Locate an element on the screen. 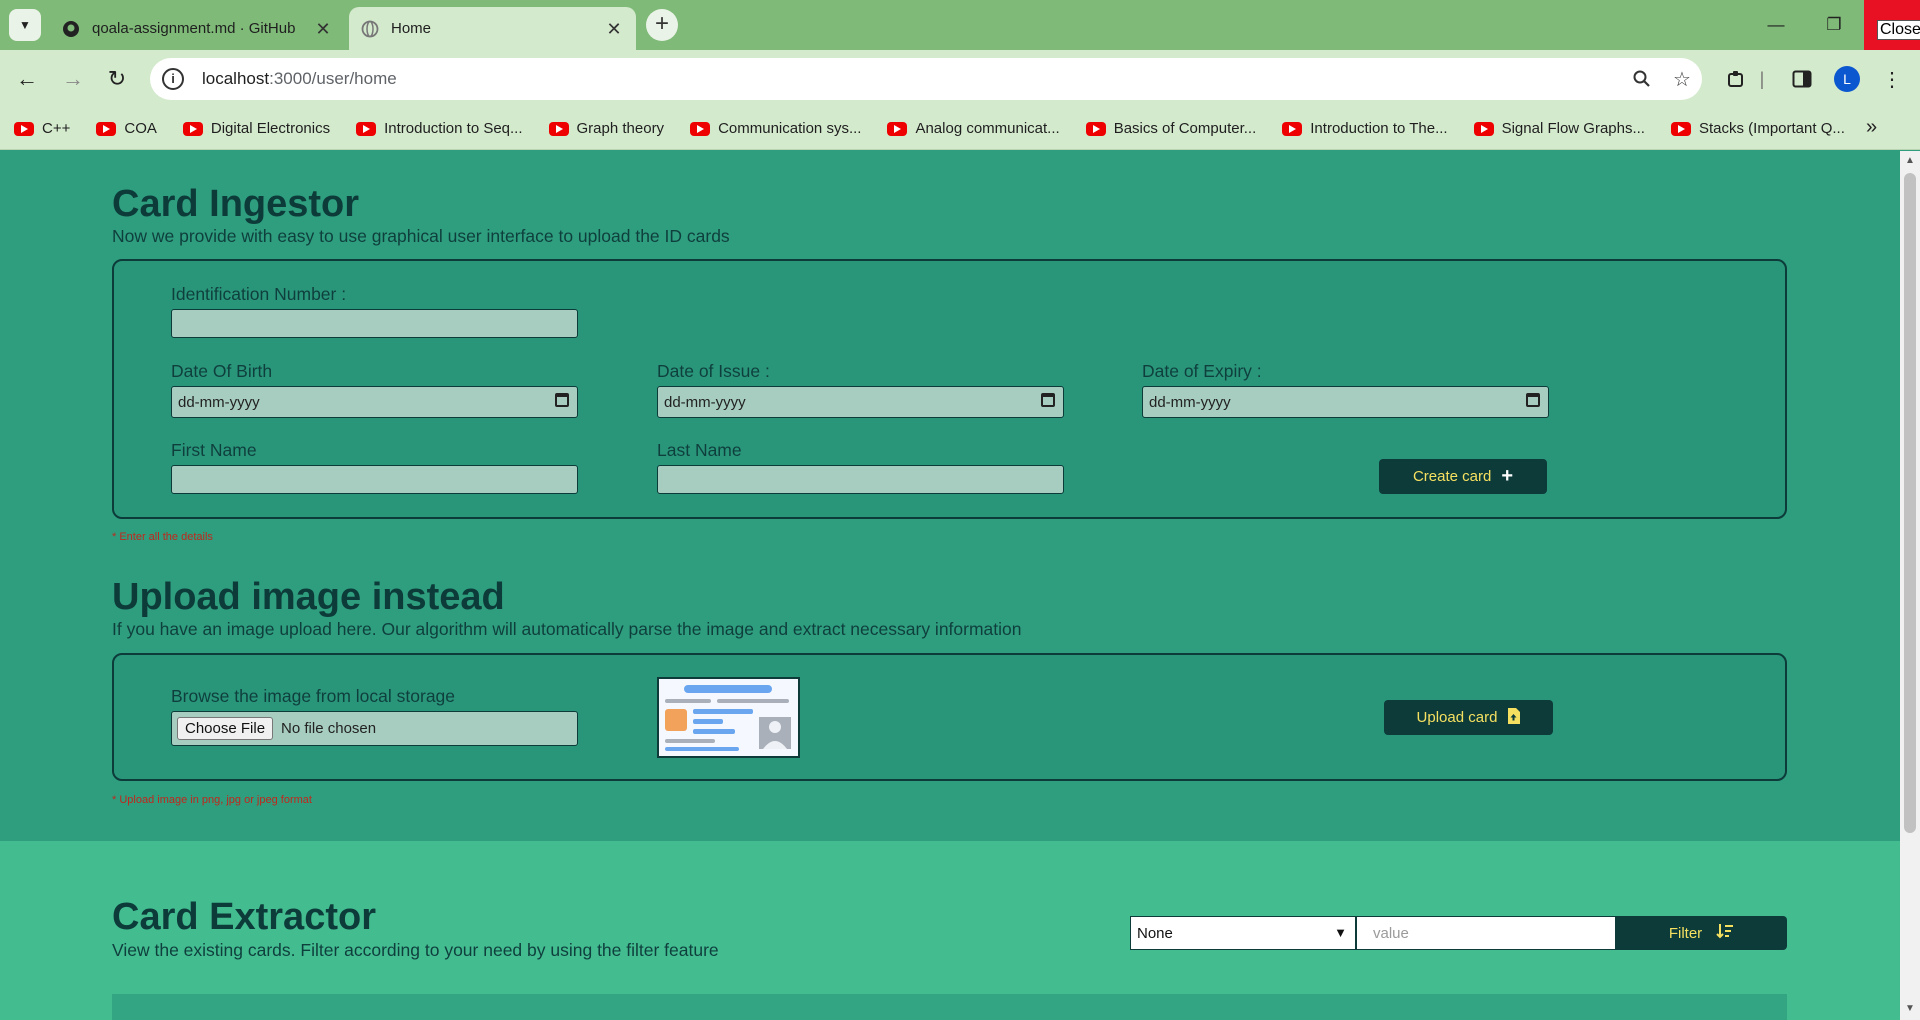  zoom-icon is located at coordinates (1642, 79).